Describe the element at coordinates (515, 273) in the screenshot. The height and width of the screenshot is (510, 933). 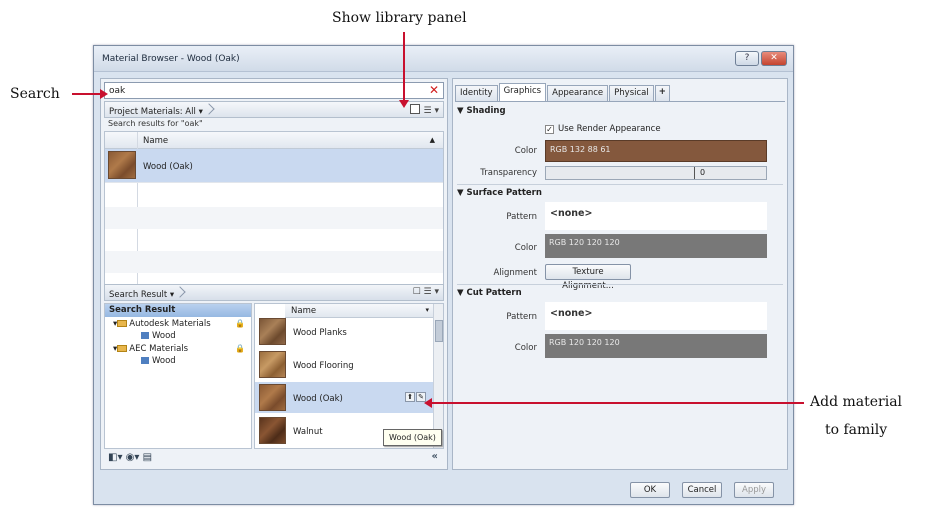
I see `alignment-label: Alignment` at that location.